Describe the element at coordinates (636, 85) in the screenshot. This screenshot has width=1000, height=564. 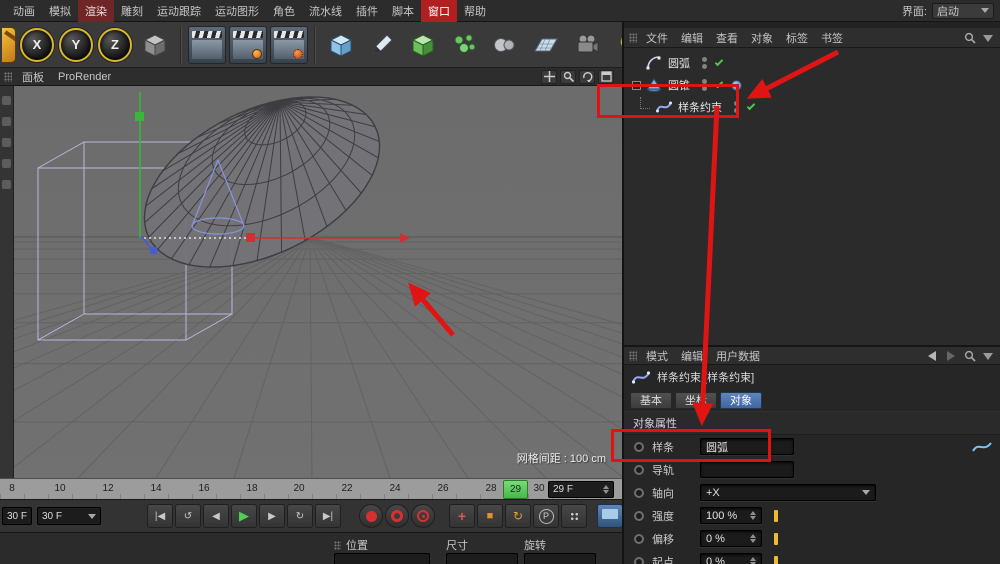
I see `collapse-expander-icon` at that location.